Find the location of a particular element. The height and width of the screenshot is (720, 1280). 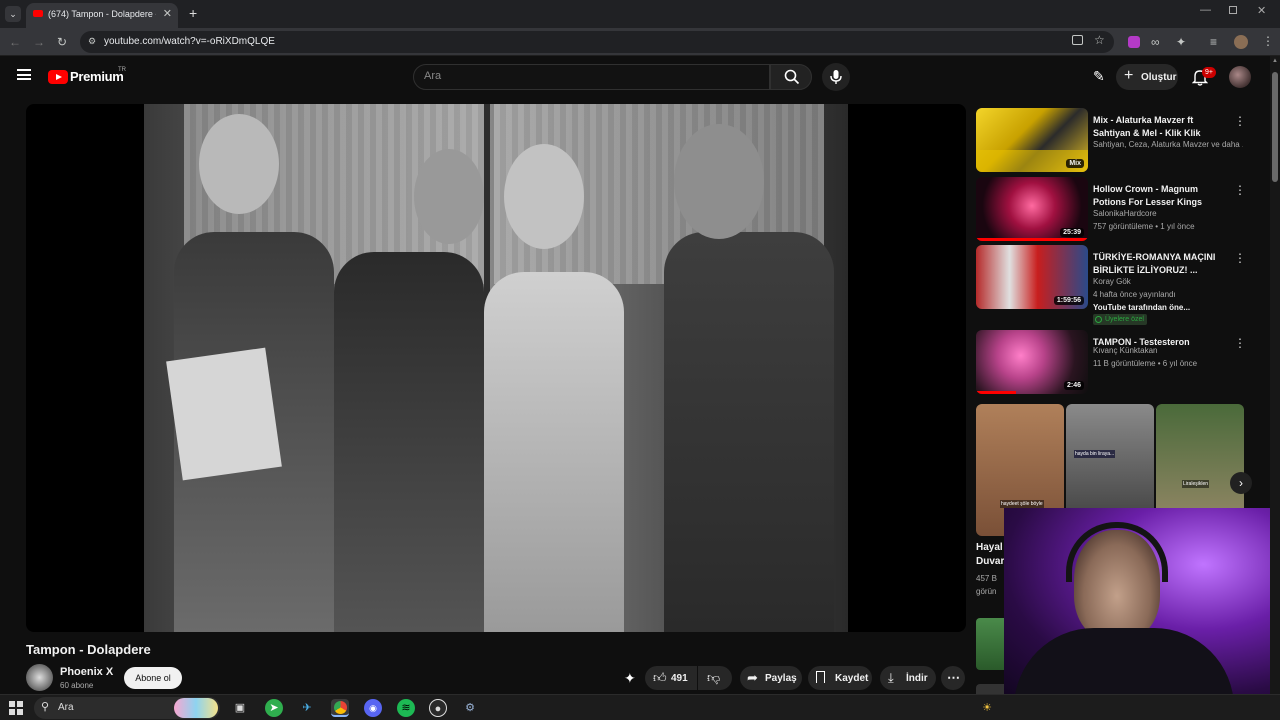

paper-sheet is located at coordinates (224, 414).